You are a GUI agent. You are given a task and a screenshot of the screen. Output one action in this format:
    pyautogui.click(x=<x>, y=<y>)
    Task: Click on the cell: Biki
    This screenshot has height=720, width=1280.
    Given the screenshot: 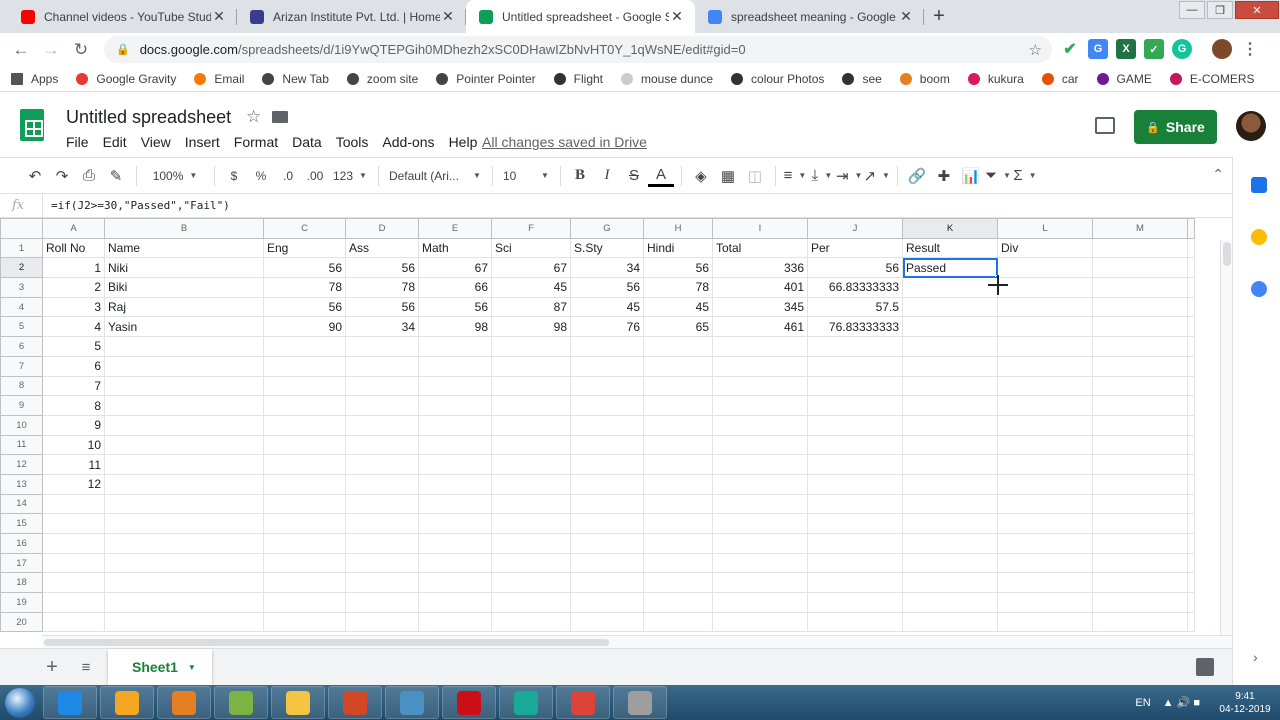 What is the action you would take?
    pyautogui.click(x=184, y=287)
    